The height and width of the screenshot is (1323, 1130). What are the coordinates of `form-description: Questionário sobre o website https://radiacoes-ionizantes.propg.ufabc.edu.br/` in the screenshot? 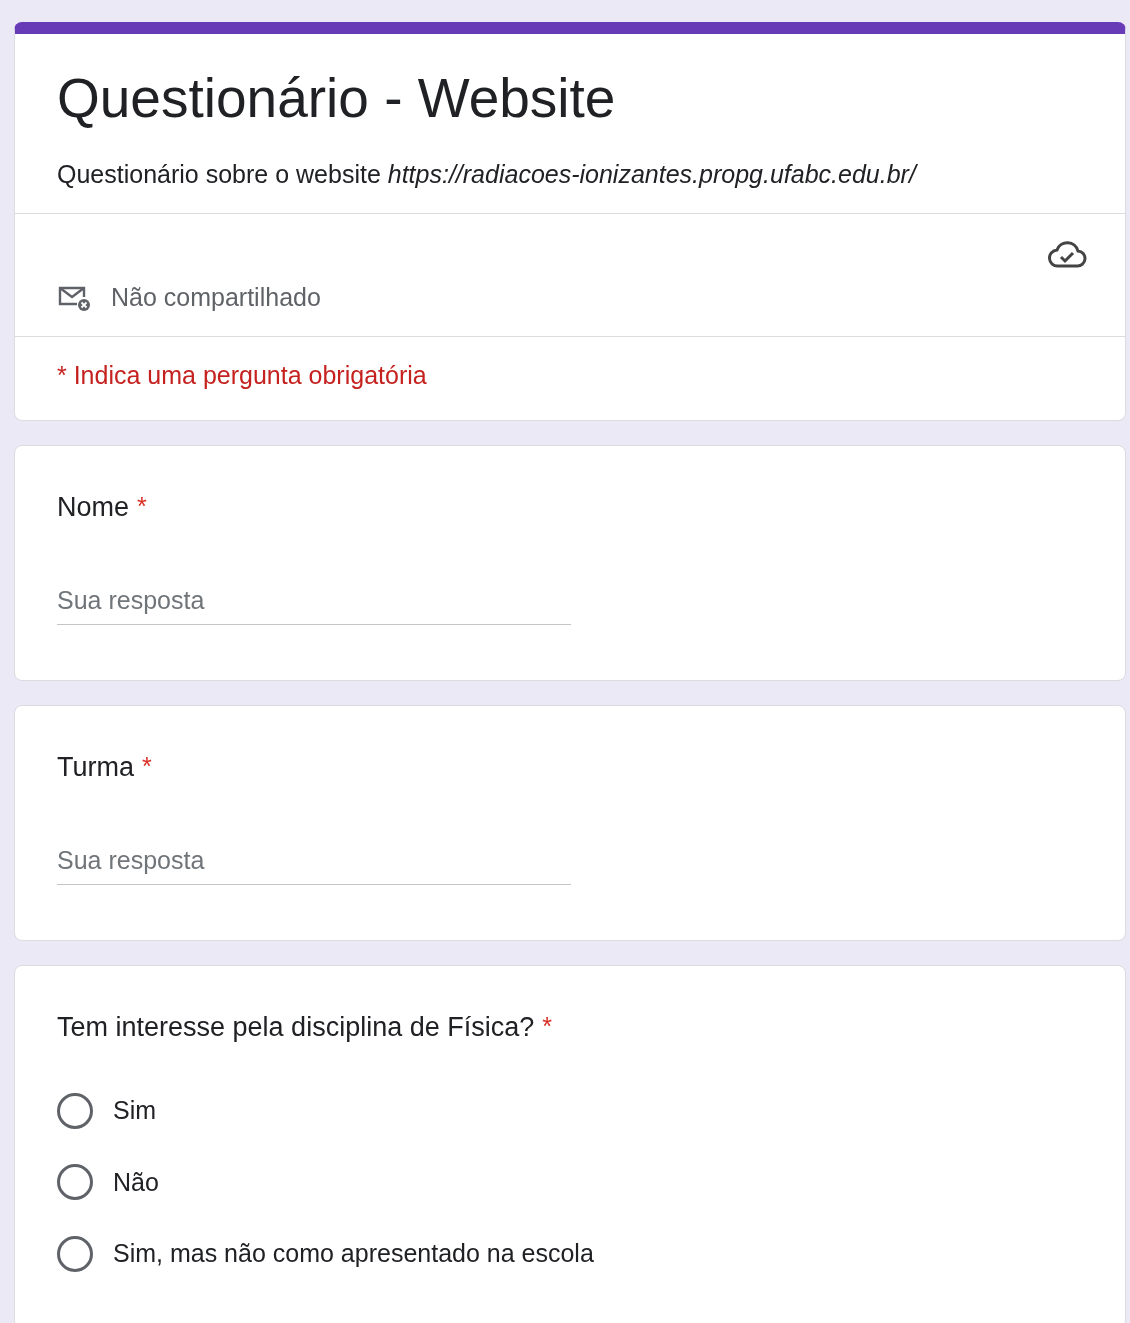 It's located at (488, 174).